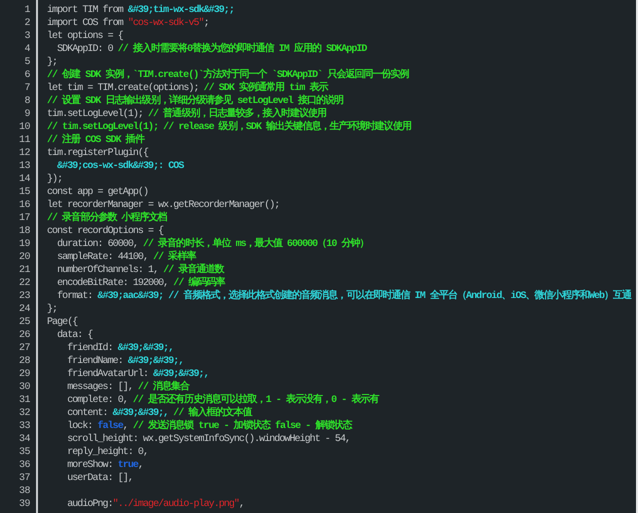 This screenshot has width=638, height=513. I want to click on line-number: 4, so click(27, 49).